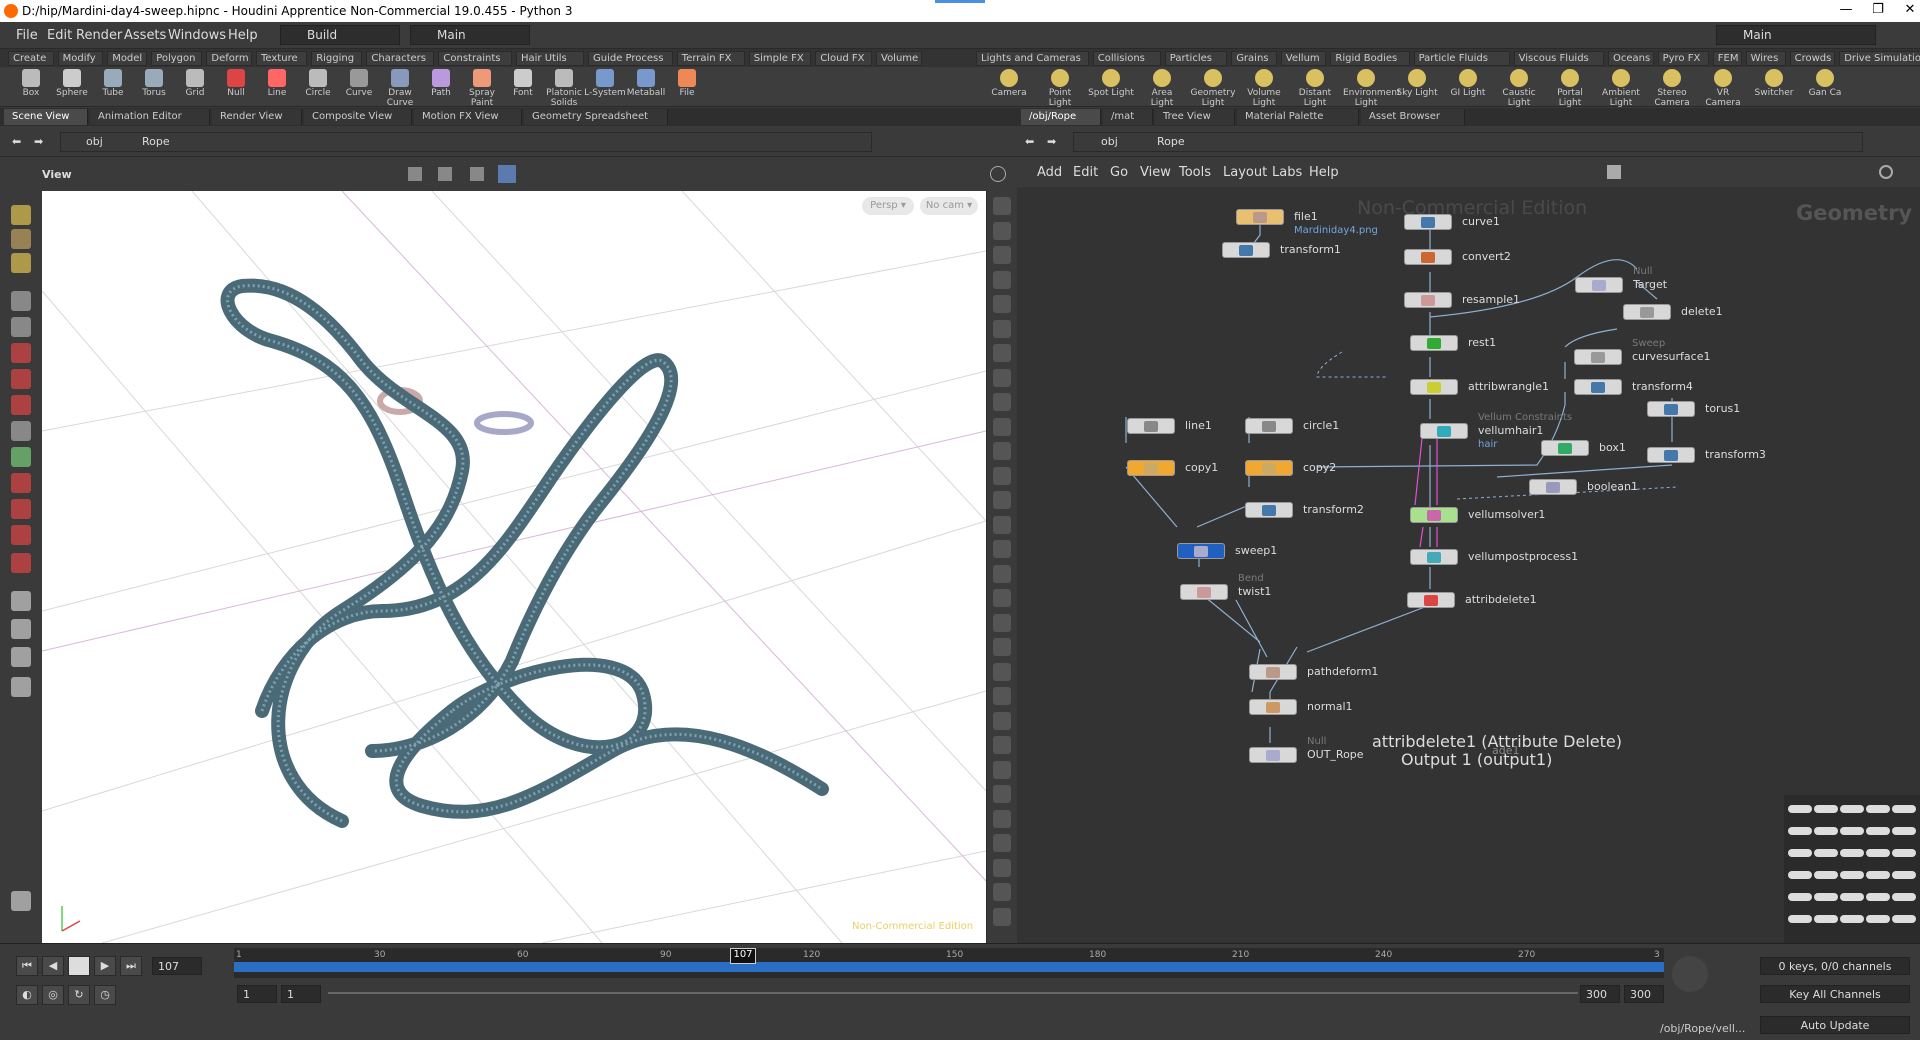 This screenshot has height=1040, width=1920. I want to click on shelf-tab-grains: Grains, so click(1254, 58).